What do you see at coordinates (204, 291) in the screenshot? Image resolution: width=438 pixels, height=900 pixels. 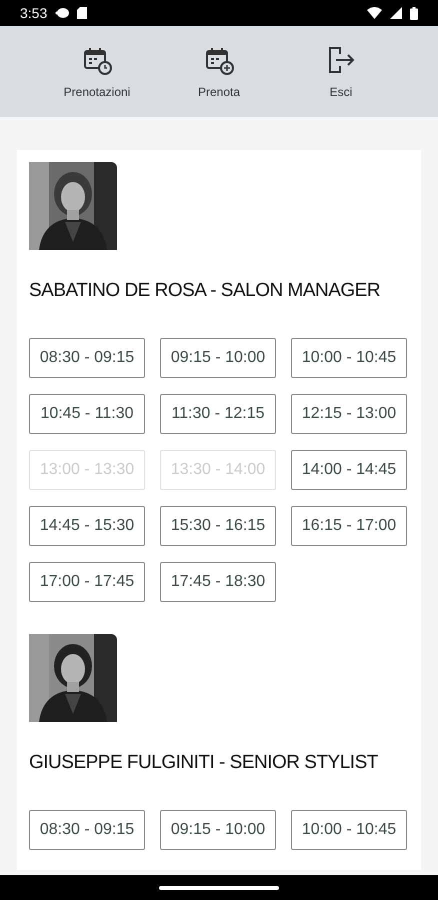 I see `stylist-name: SABATINO DE ROSA - SALON MANAGER` at bounding box center [204, 291].